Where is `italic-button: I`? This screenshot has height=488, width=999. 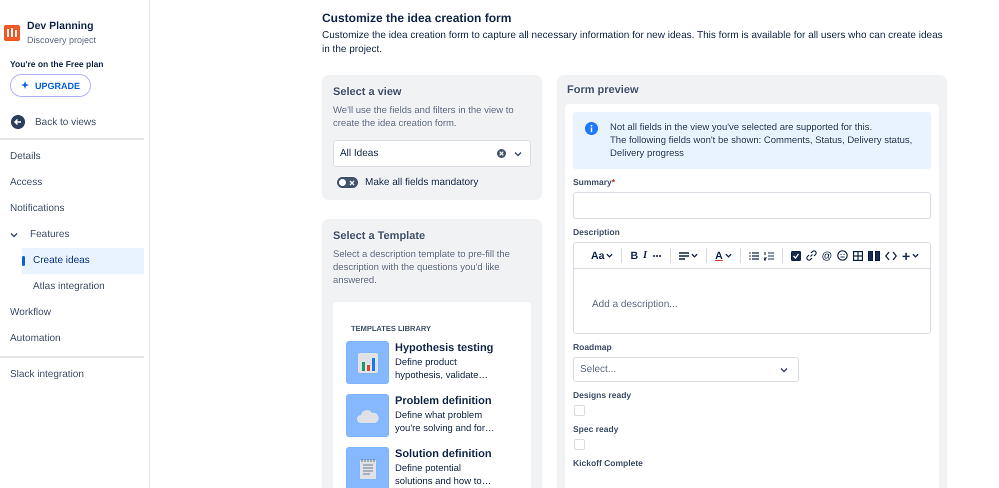
italic-button: I is located at coordinates (645, 255).